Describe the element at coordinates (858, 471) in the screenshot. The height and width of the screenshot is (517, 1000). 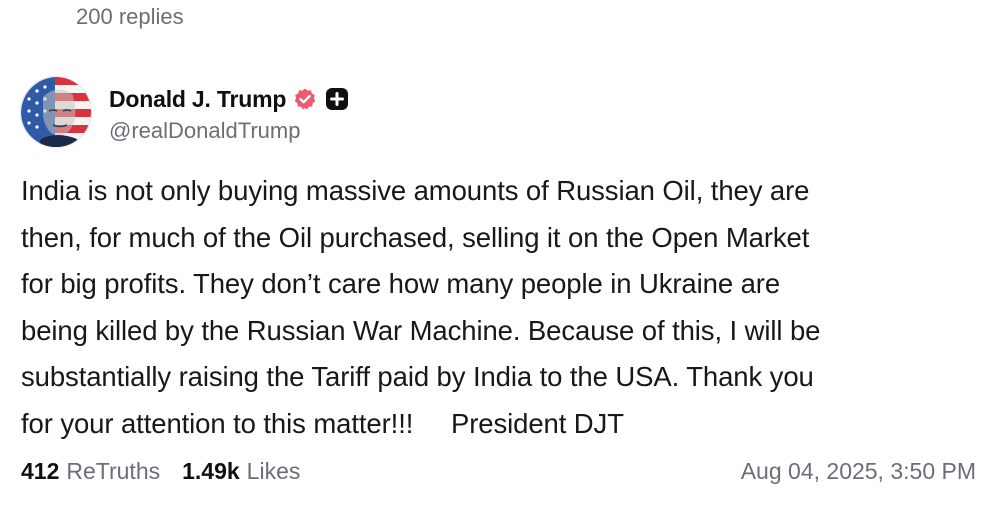
I see `post-timestamp: Aug 04, 2025, 3:50 PM` at that location.